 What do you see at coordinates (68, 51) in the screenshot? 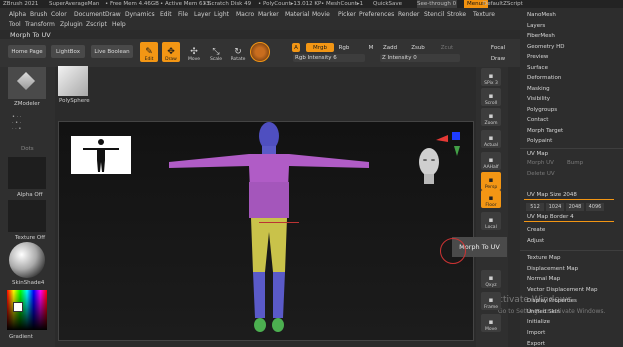
I see `lightbox-button: LightBox` at bounding box center [68, 51].